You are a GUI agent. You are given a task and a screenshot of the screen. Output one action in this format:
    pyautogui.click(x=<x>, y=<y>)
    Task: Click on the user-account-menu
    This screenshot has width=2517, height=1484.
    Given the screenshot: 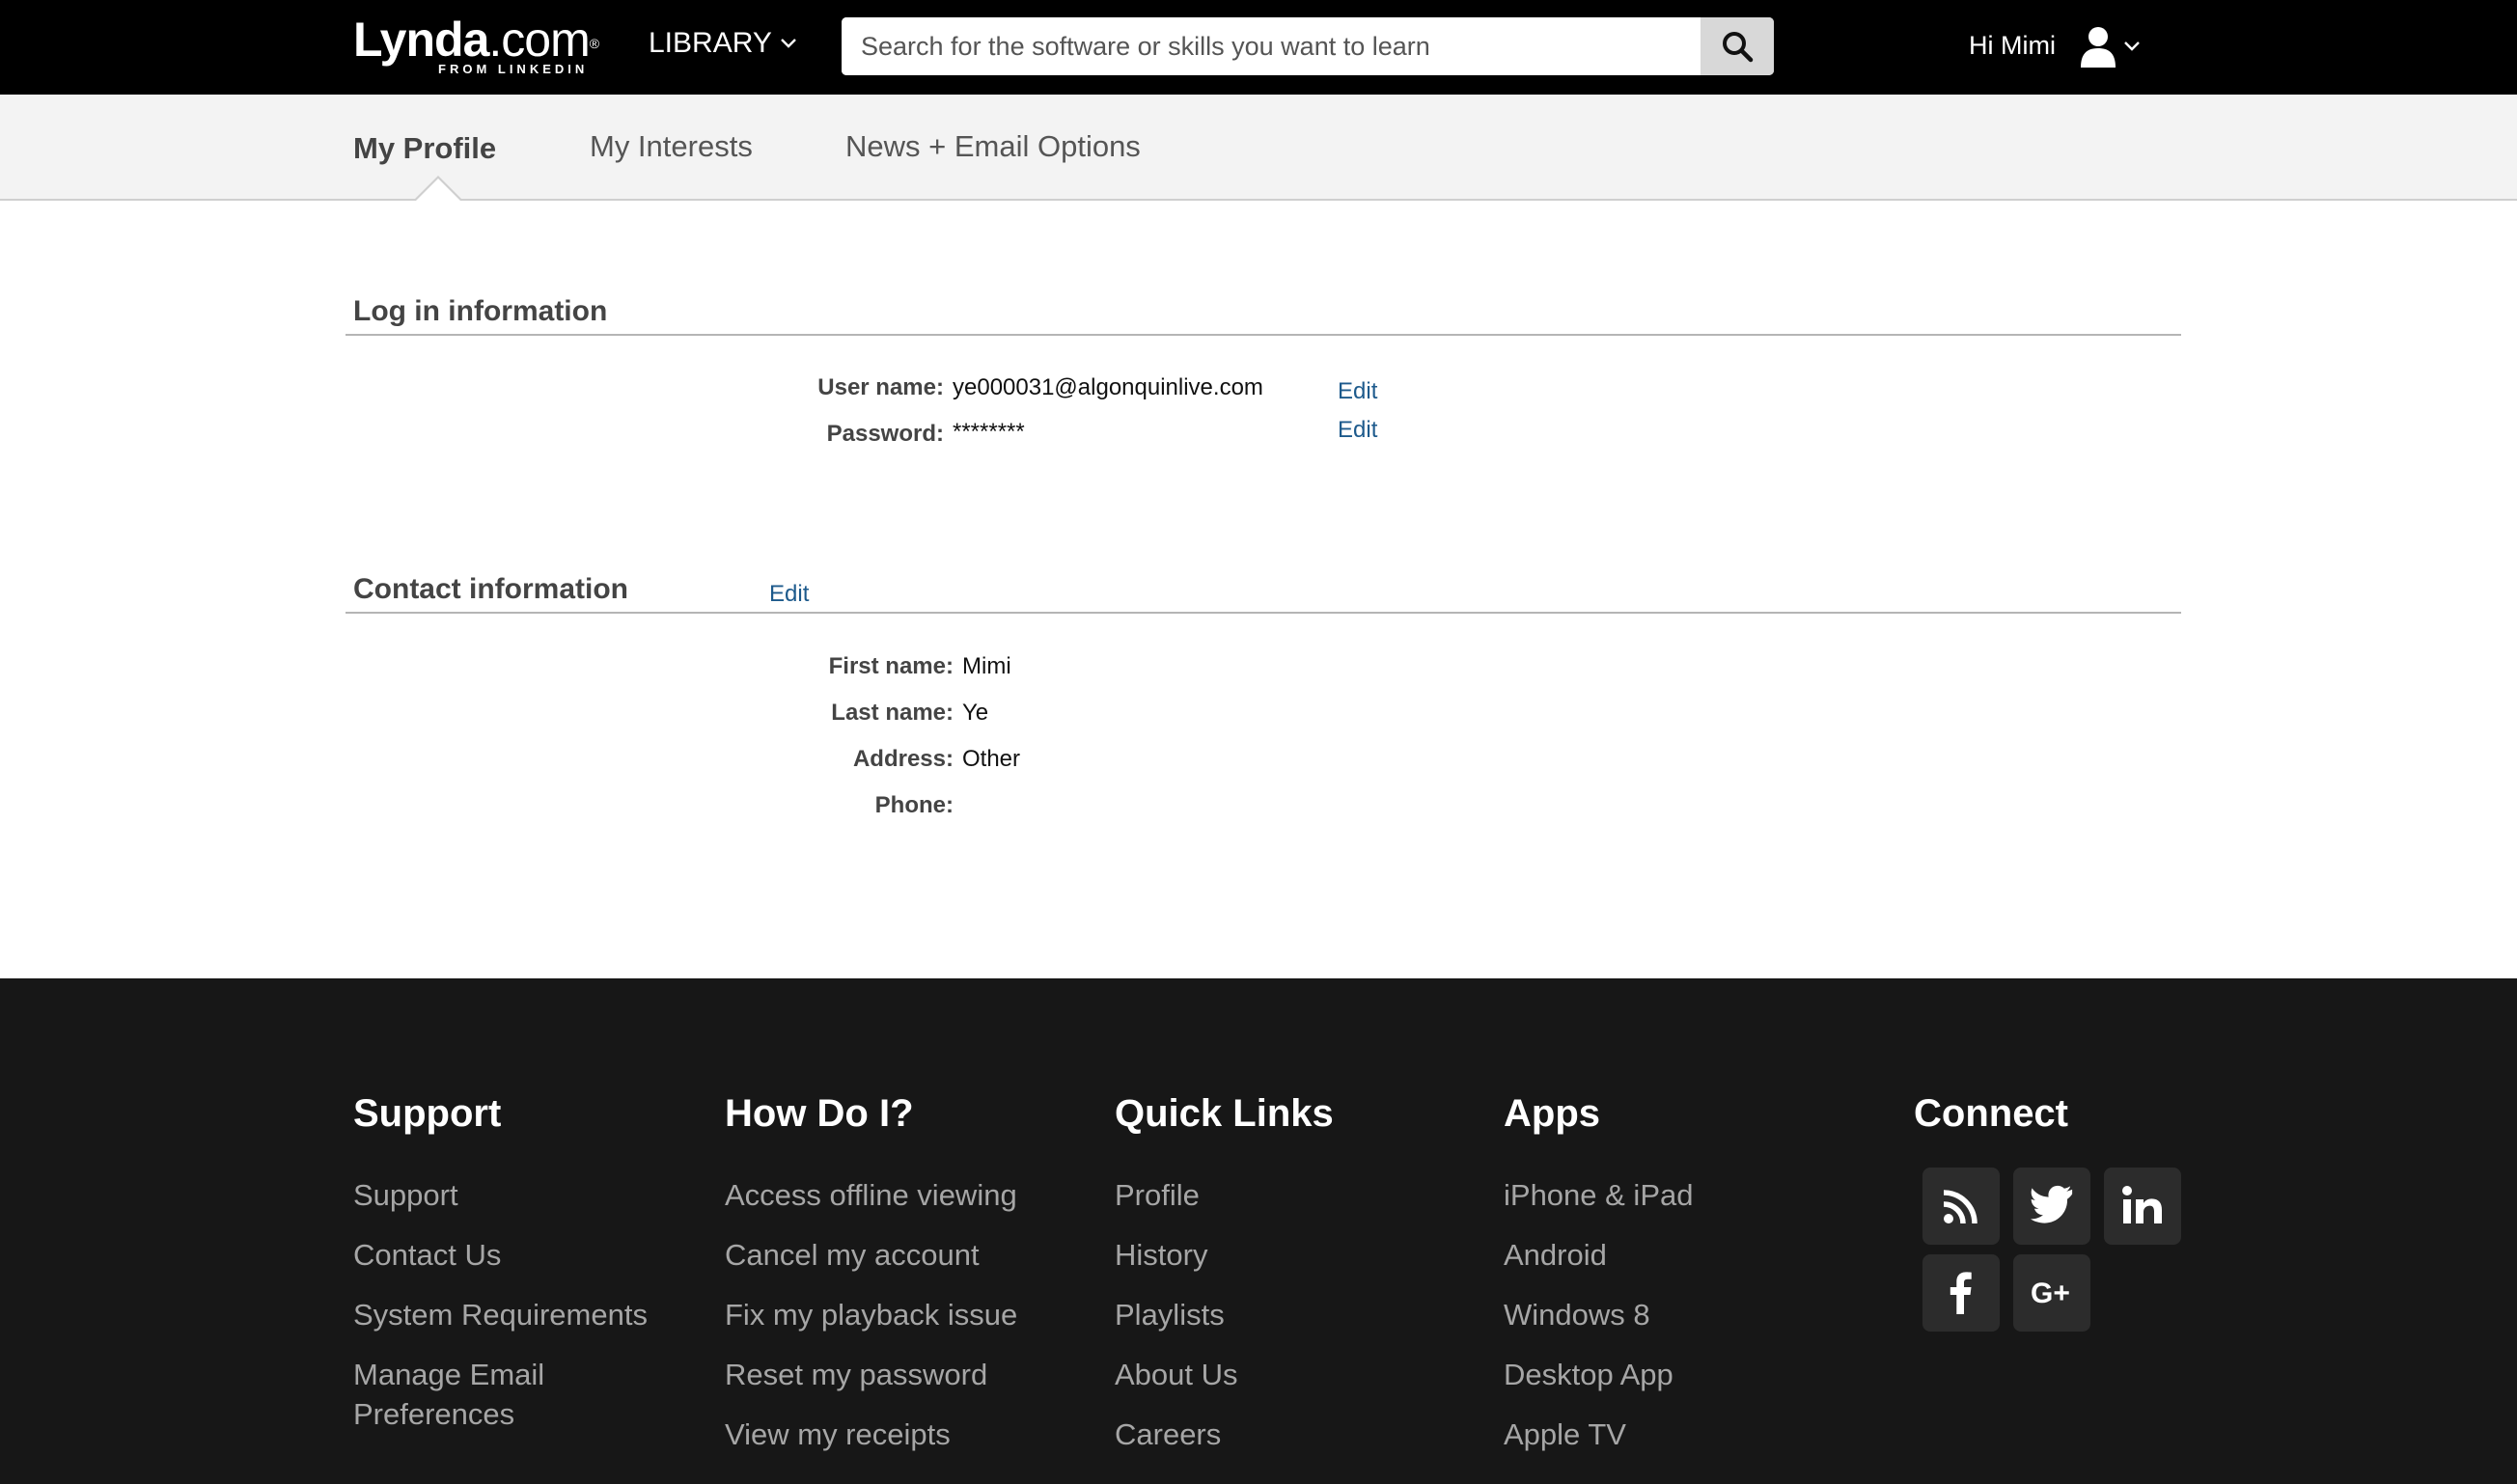 What is the action you would take?
    pyautogui.click(x=2110, y=46)
    